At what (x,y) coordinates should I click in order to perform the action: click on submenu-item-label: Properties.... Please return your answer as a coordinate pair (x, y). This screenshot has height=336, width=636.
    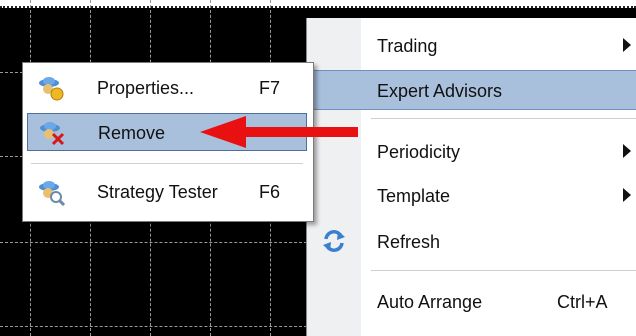
    Looking at the image, I should click on (146, 88).